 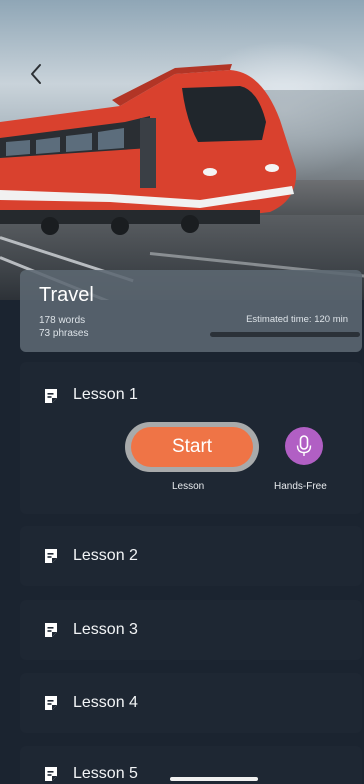 What do you see at coordinates (105, 702) in the screenshot?
I see `lesson-label: Lesson 4` at bounding box center [105, 702].